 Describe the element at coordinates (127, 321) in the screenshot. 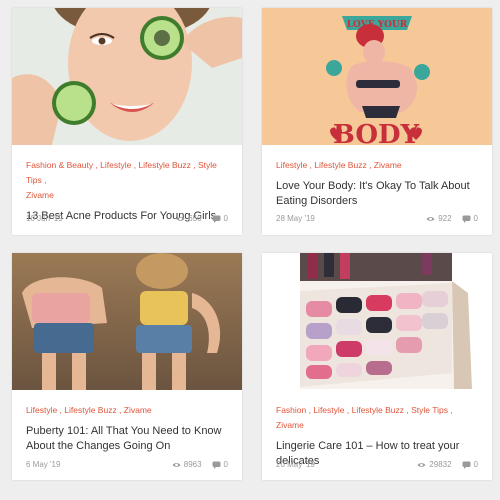

I see `friends-piggyback-image` at that location.